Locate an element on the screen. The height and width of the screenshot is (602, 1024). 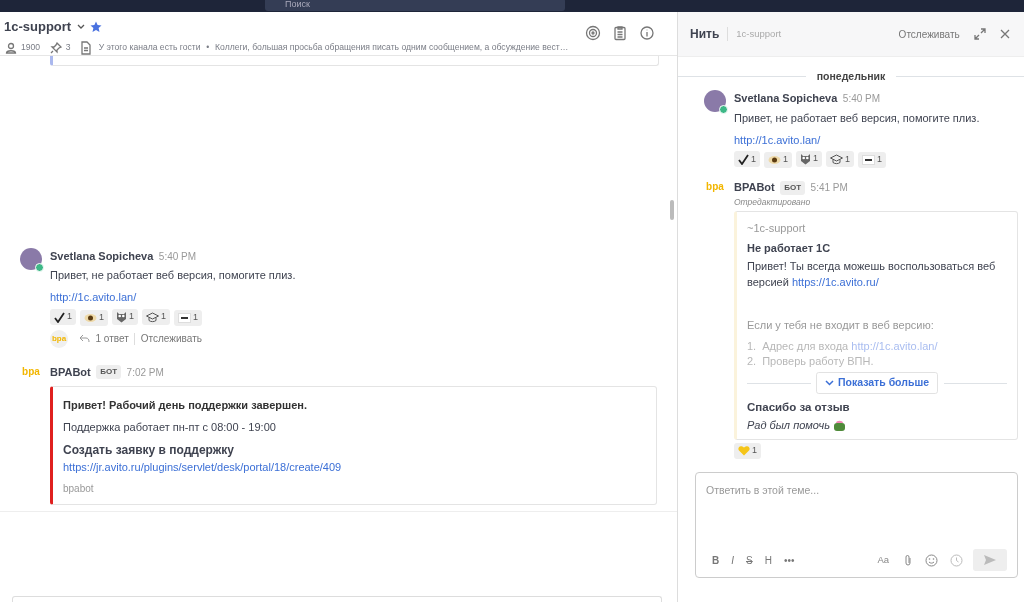
timestamp: 7:02 PM is located at coordinates (145, 372).